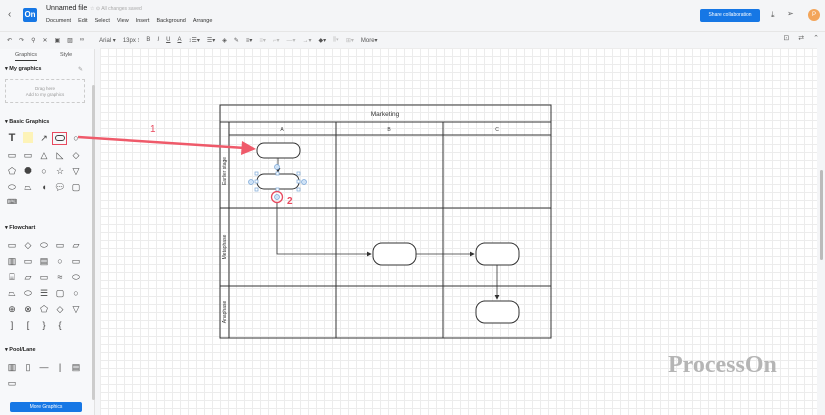  Describe the element at coordinates (290, 201) in the screenshot. I see `annotation-2: 2` at that location.